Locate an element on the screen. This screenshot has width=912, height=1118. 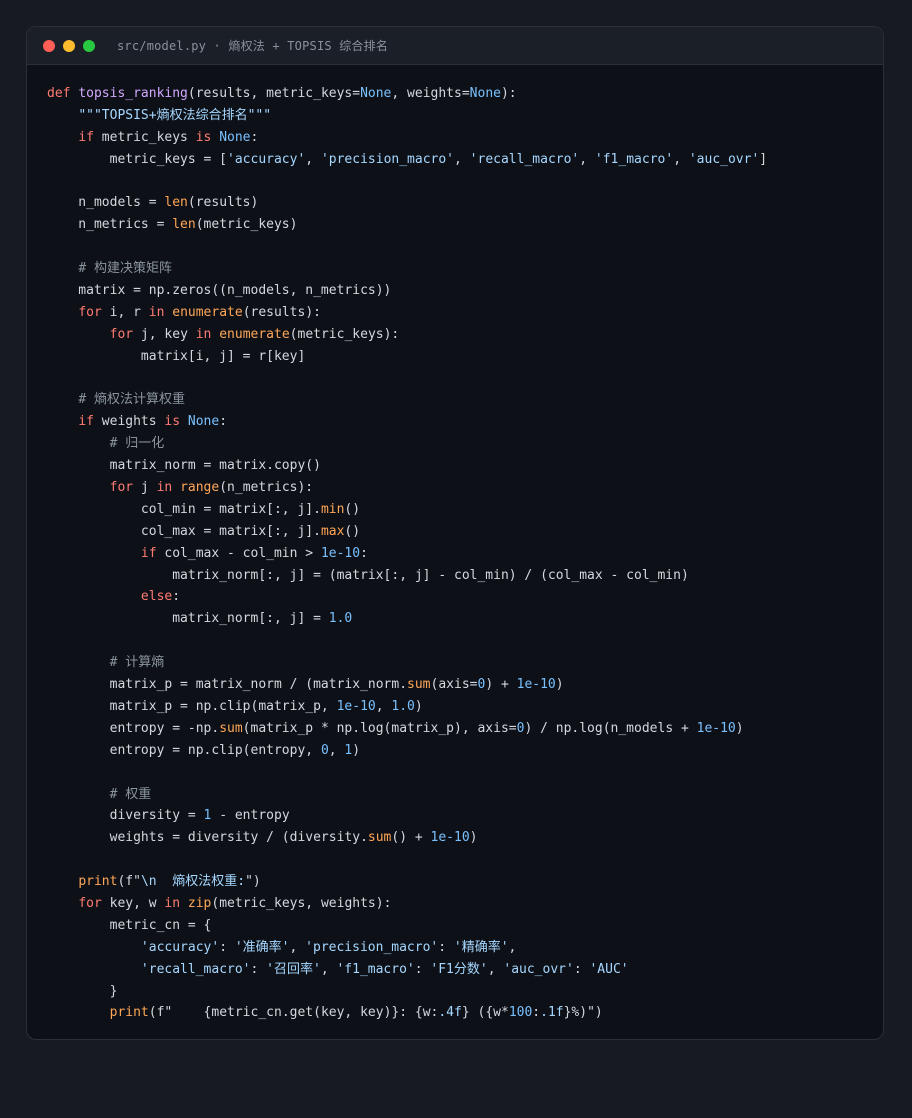
code-token: (n_metrics): is located at coordinates (266, 488).